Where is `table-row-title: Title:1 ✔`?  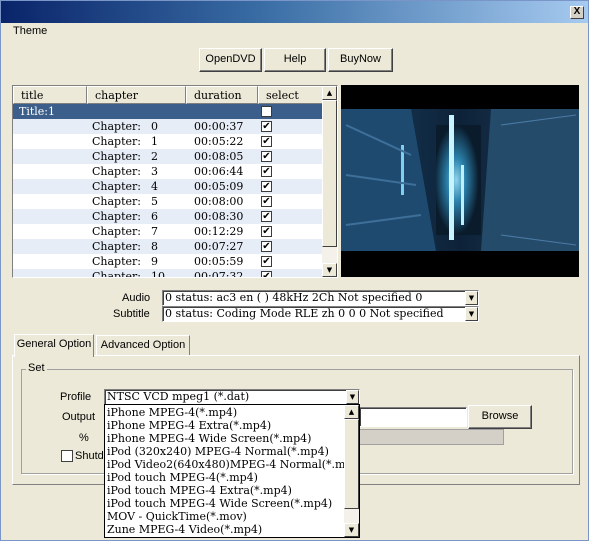 table-row-title: Title:1 ✔ is located at coordinates (168, 111).